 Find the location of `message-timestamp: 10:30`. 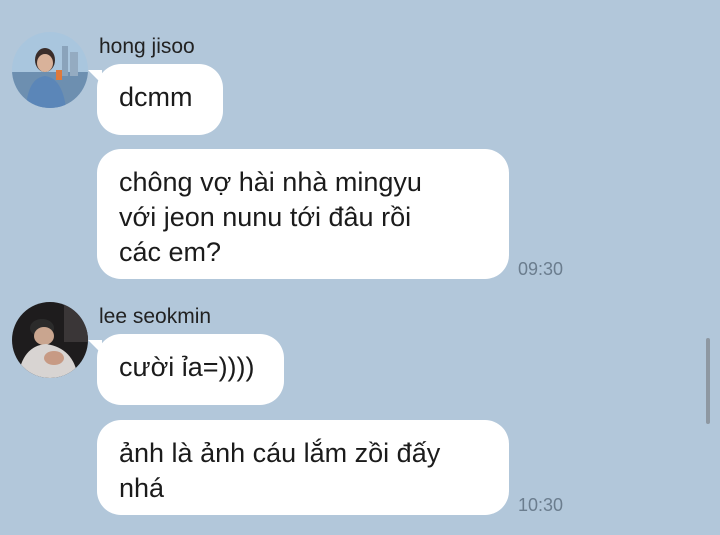

message-timestamp: 10:30 is located at coordinates (541, 505).